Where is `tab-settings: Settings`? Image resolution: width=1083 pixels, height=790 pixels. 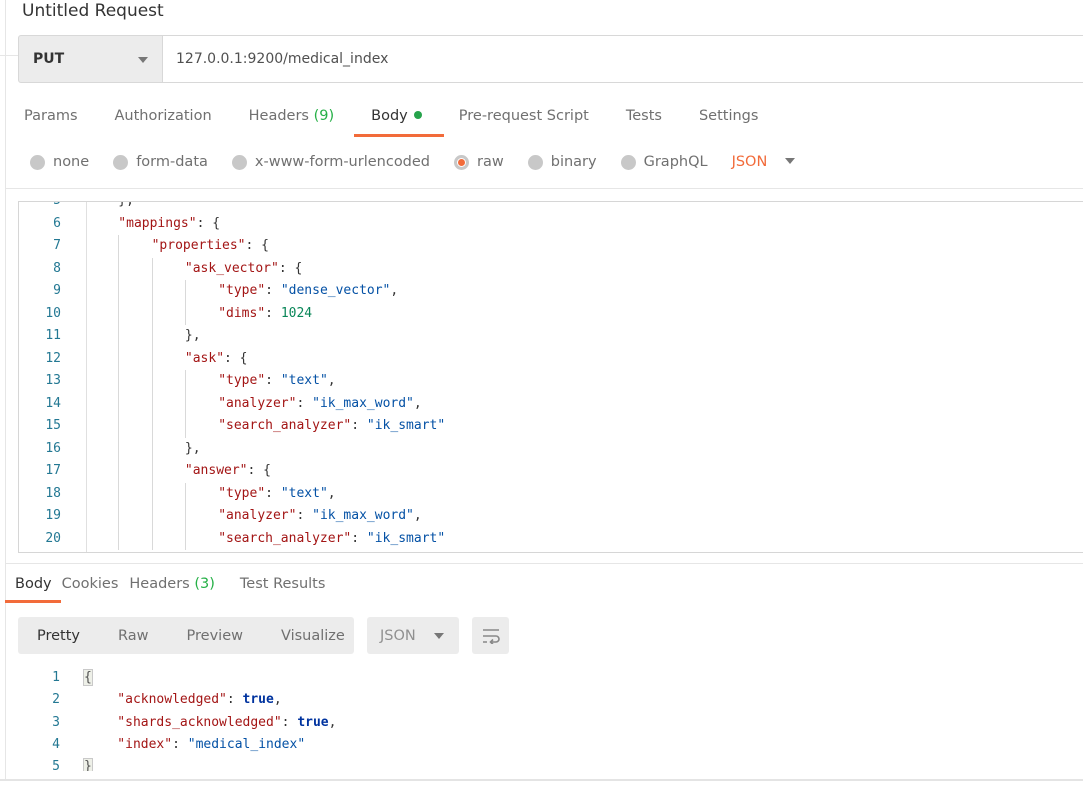 tab-settings: Settings is located at coordinates (728, 116).